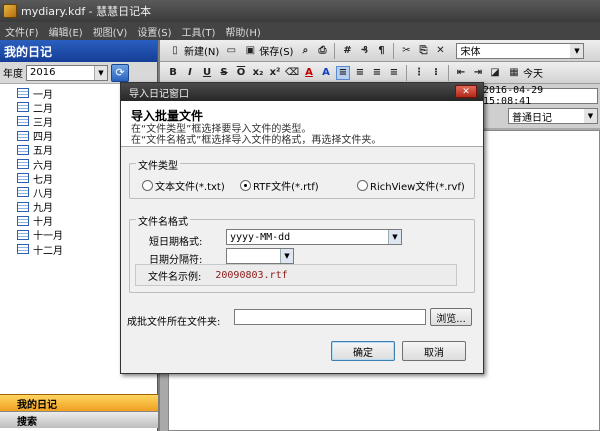 The image size is (600, 431). Describe the element at coordinates (241, 73) in the screenshot. I see `overline-icon: O` at that location.